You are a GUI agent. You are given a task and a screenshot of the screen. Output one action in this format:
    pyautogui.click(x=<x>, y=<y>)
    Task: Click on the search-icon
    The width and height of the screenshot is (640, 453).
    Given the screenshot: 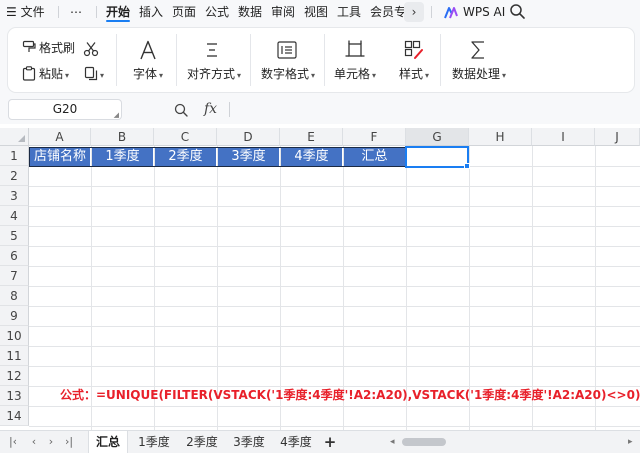 What is the action you would take?
    pyautogui.click(x=517, y=11)
    